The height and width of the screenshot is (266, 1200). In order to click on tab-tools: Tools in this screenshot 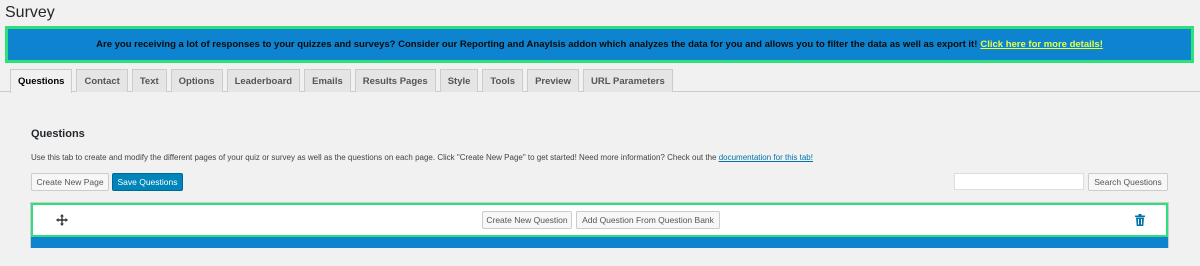, I will do `click(503, 80)`.